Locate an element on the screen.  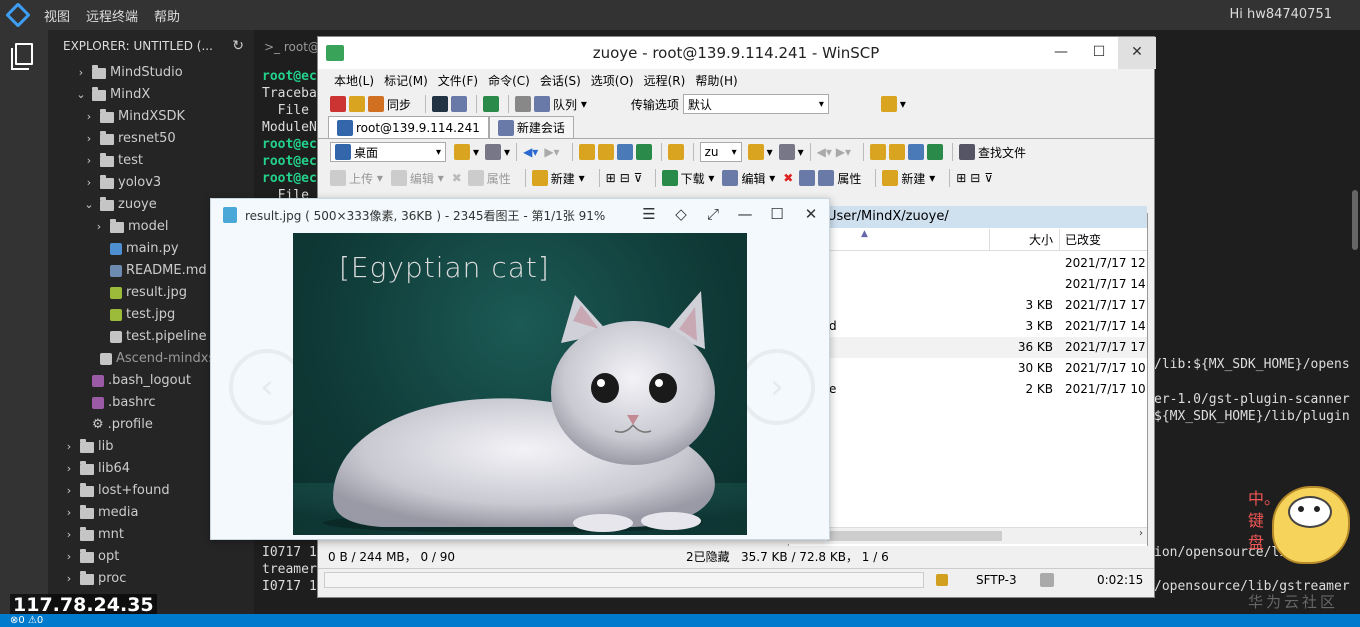
tab-session-root: root@139.9.114.241 is located at coordinates (408, 127).